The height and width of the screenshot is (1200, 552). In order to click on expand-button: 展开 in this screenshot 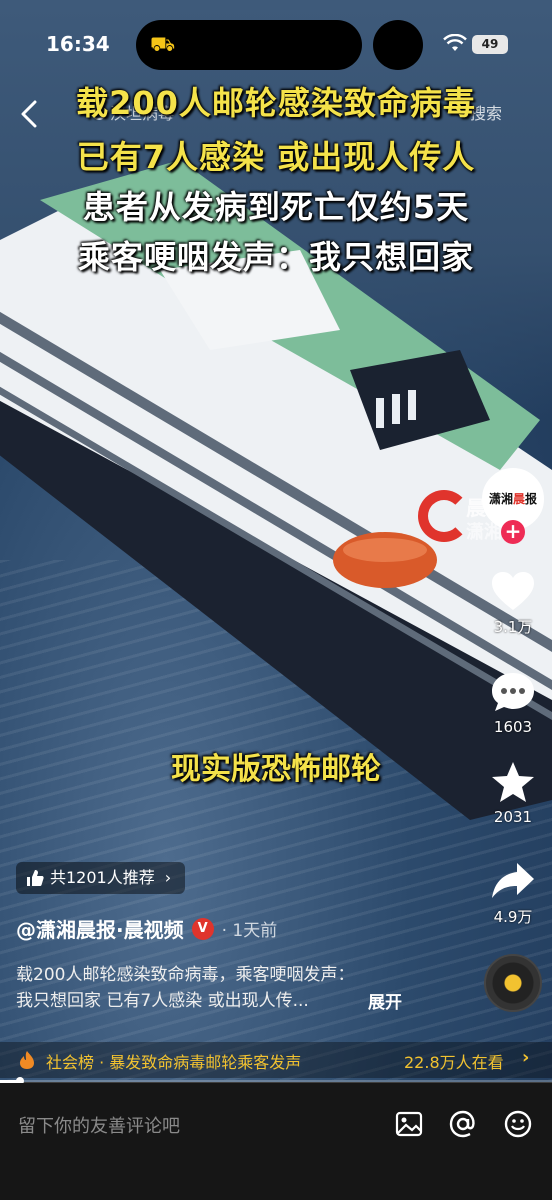, I will do `click(385, 1000)`.